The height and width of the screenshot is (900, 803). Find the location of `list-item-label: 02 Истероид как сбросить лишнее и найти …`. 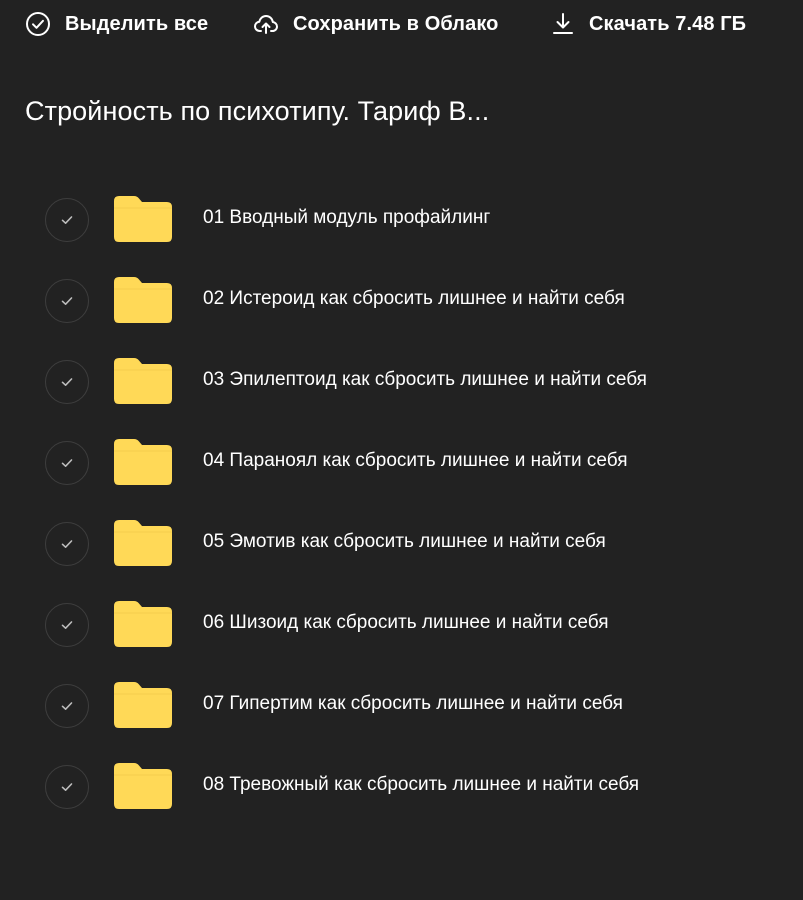

list-item-label: 02 Истероид как сбросить лишнее и найти … is located at coordinates (414, 298).